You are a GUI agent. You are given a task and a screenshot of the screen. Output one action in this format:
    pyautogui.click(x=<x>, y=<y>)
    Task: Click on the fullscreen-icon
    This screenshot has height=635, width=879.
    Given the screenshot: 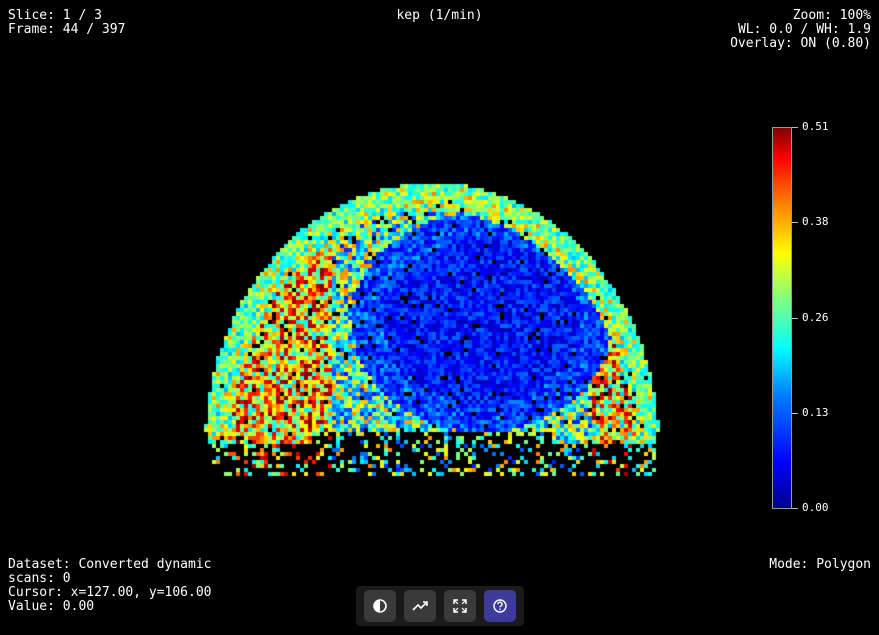 What is the action you would take?
    pyautogui.click(x=460, y=606)
    